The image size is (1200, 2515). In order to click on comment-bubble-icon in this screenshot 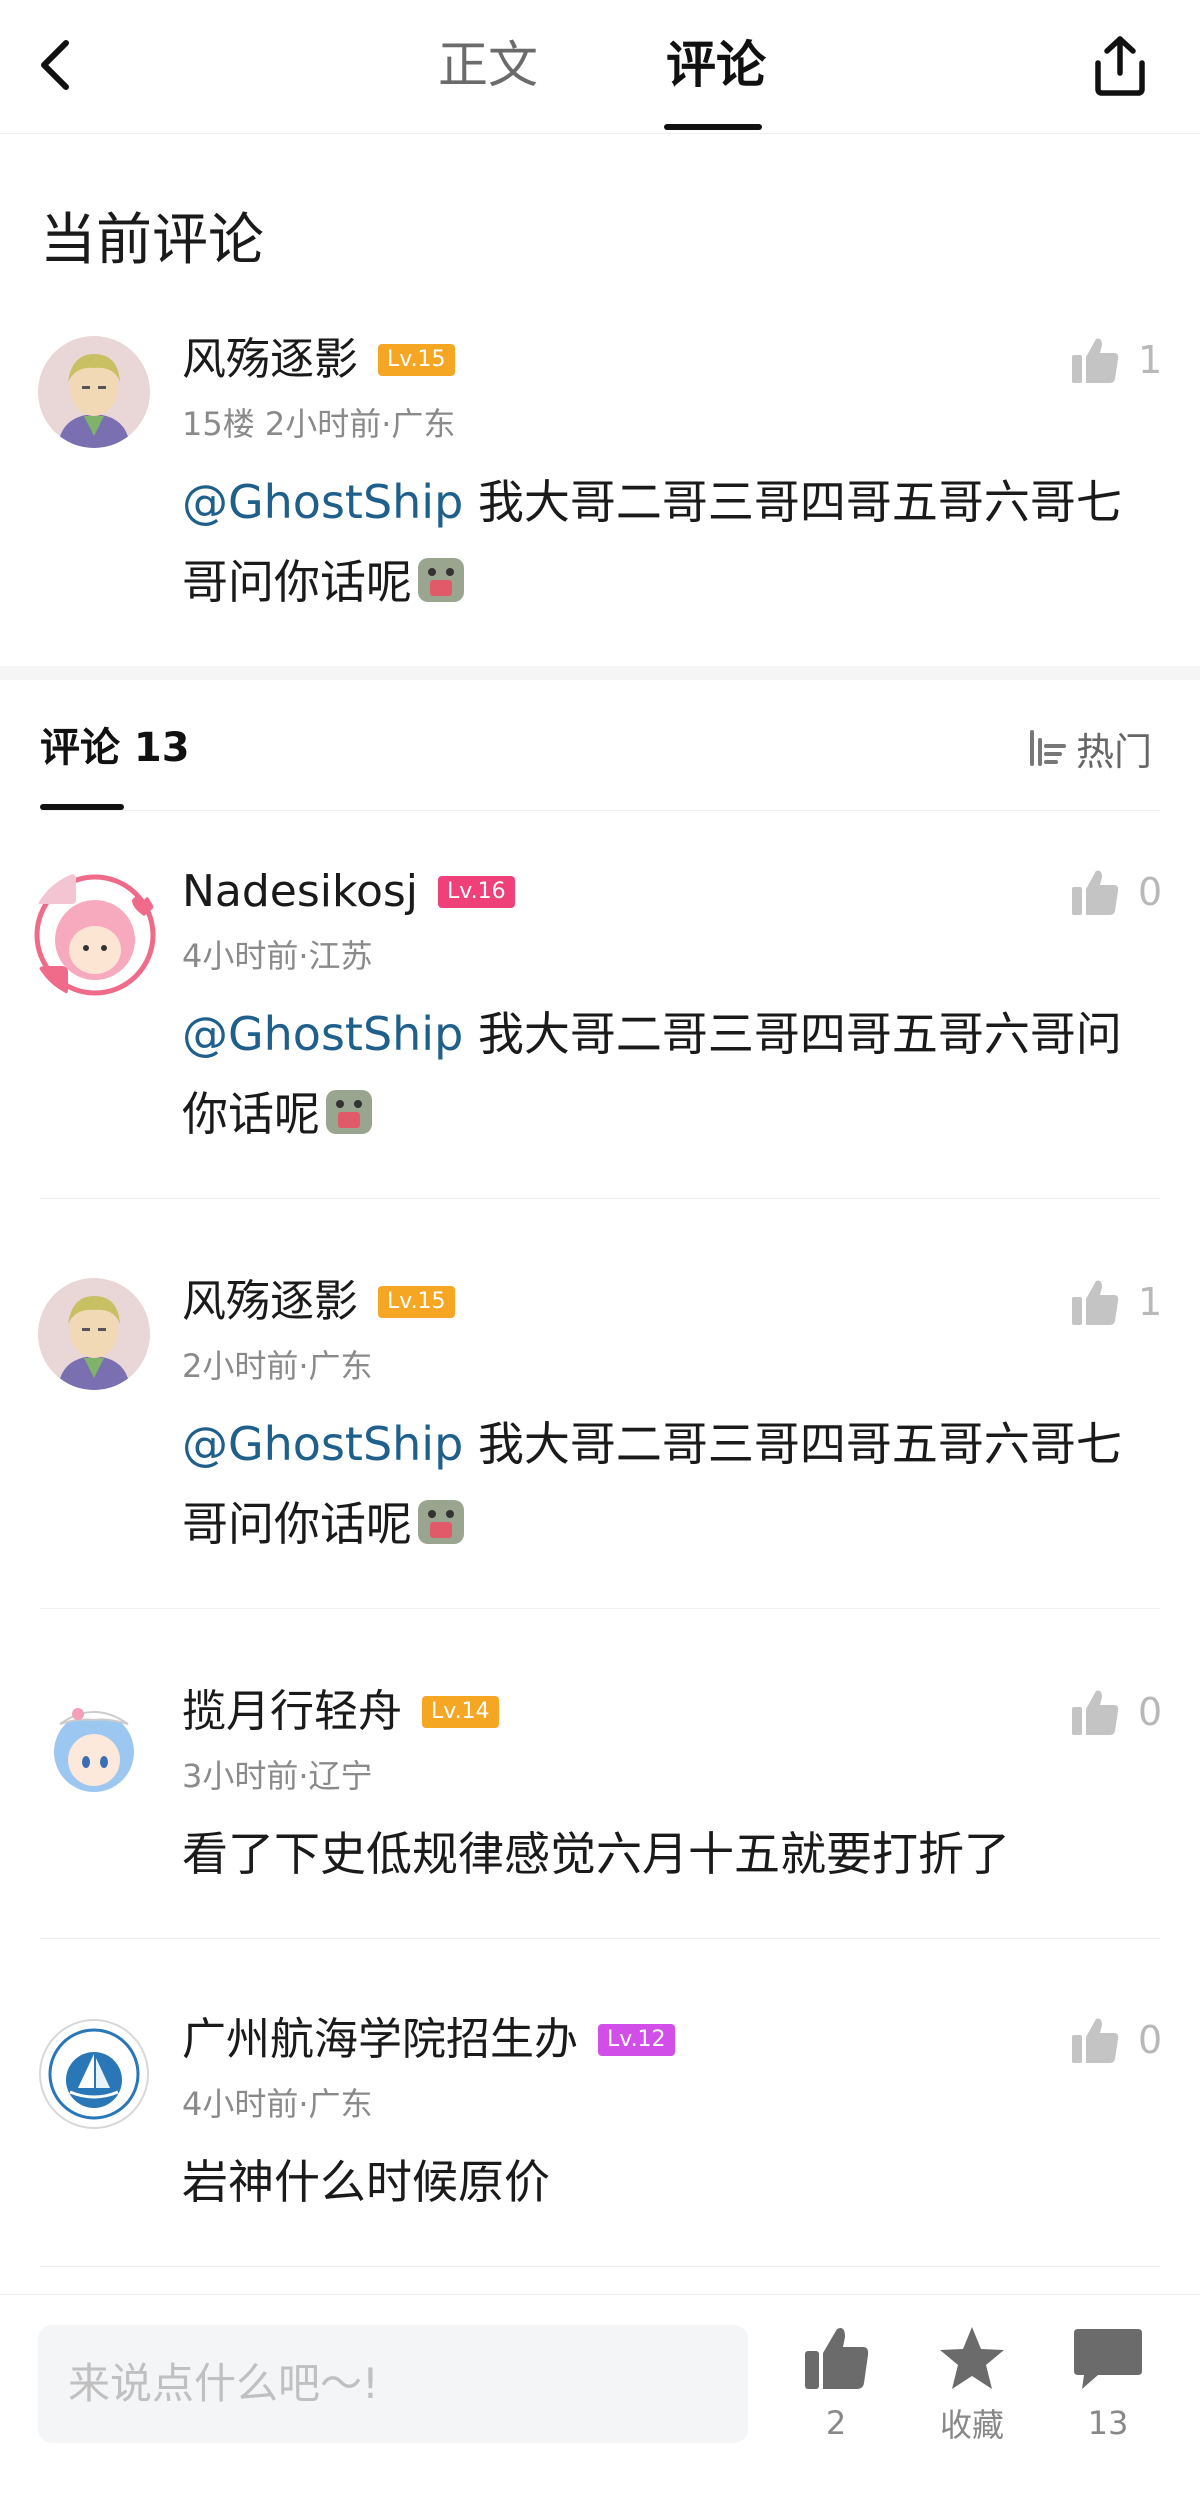, I will do `click(1108, 2359)`.